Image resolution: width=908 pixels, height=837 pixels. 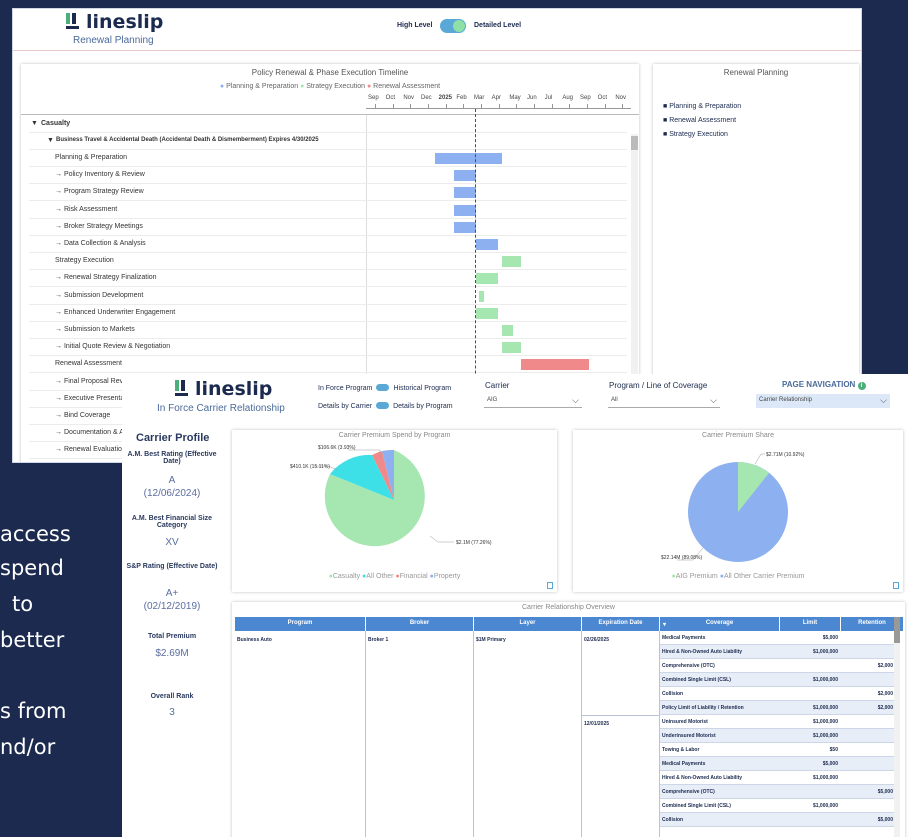 What do you see at coordinates (35, 534) in the screenshot?
I see `bg-line: access` at bounding box center [35, 534].